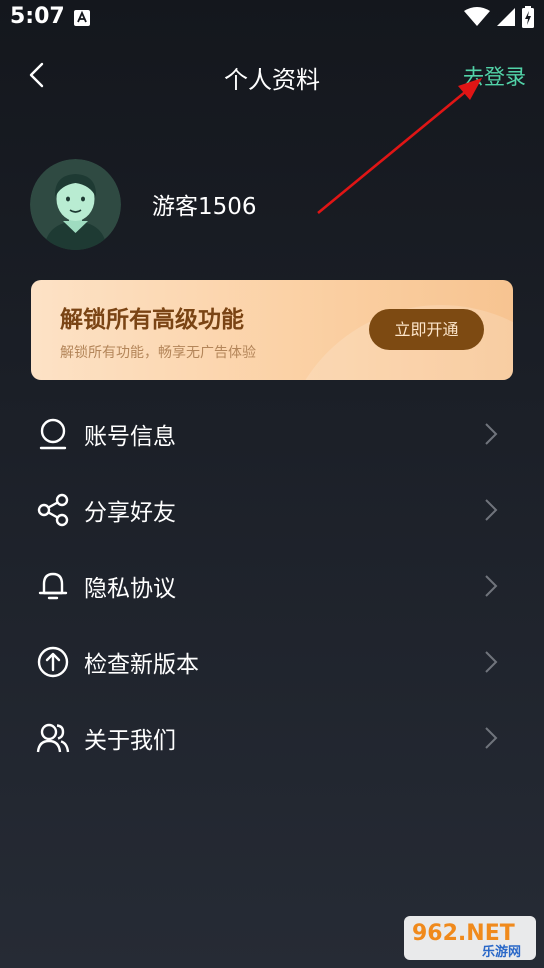 This screenshot has height=968, width=544. Describe the element at coordinates (141, 665) in the screenshot. I see `menu-item-label: 检查新版本` at that location.